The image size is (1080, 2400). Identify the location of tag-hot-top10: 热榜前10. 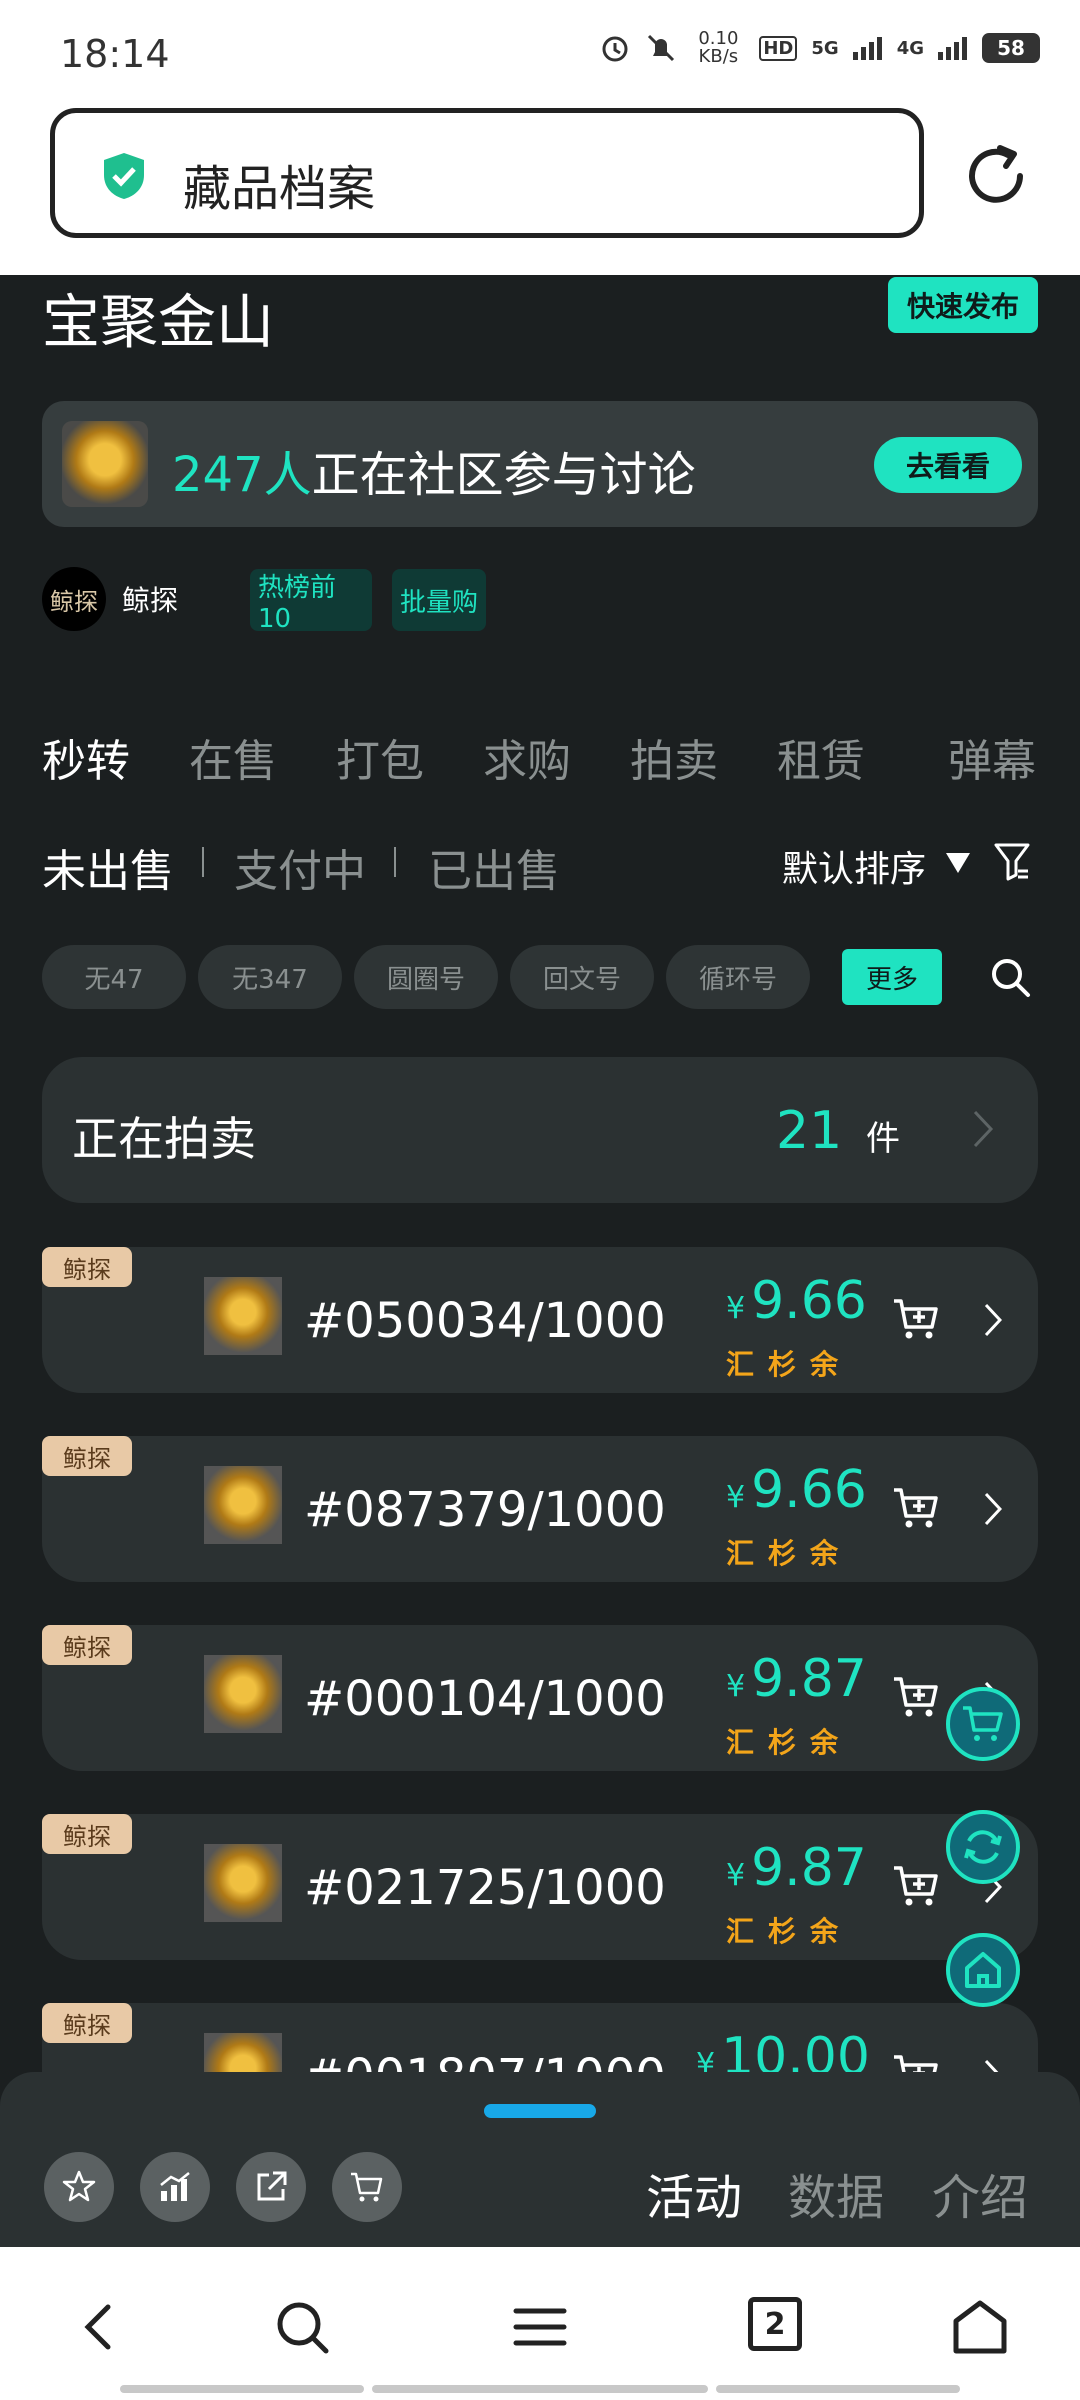
(311, 601).